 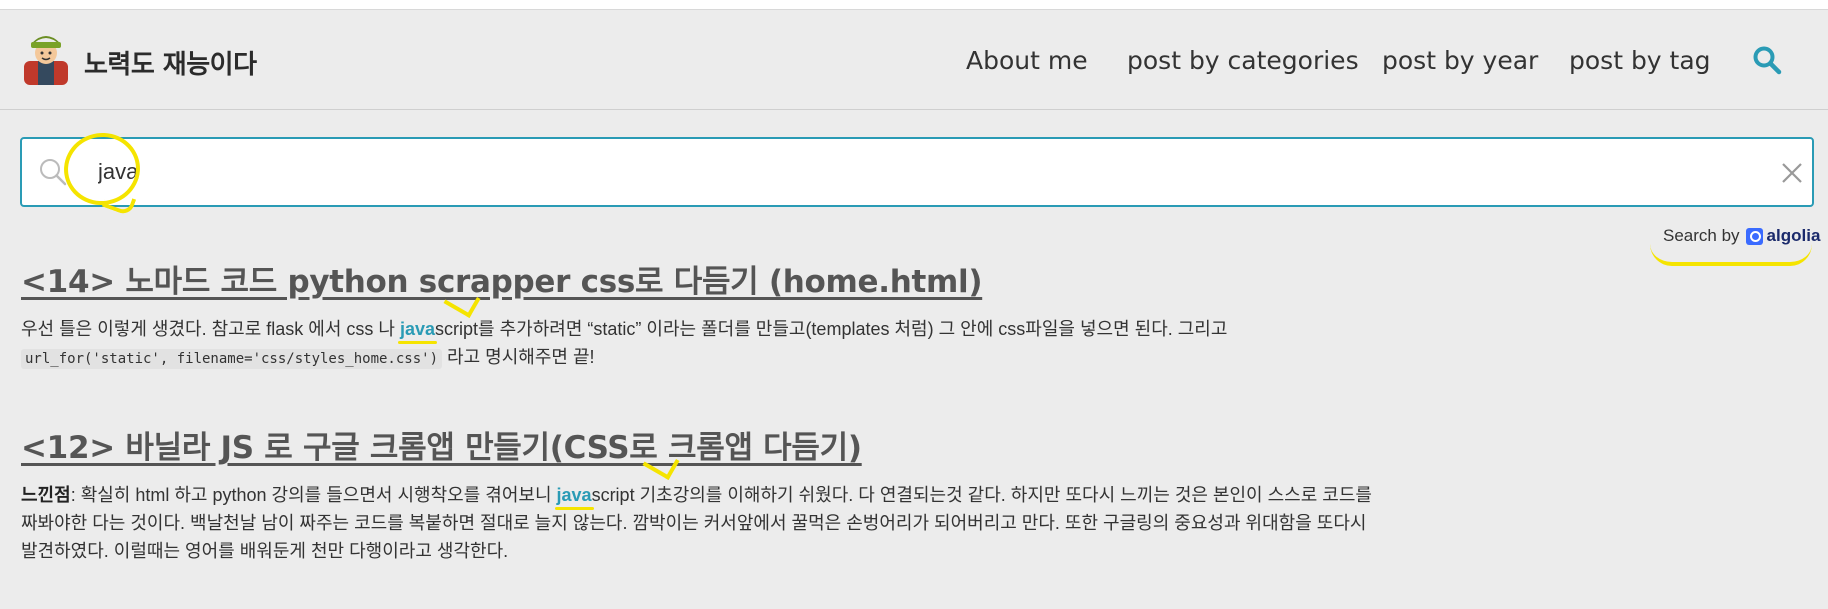 What do you see at coordinates (1754, 236) in the screenshot?
I see `algolia-logo-icon` at bounding box center [1754, 236].